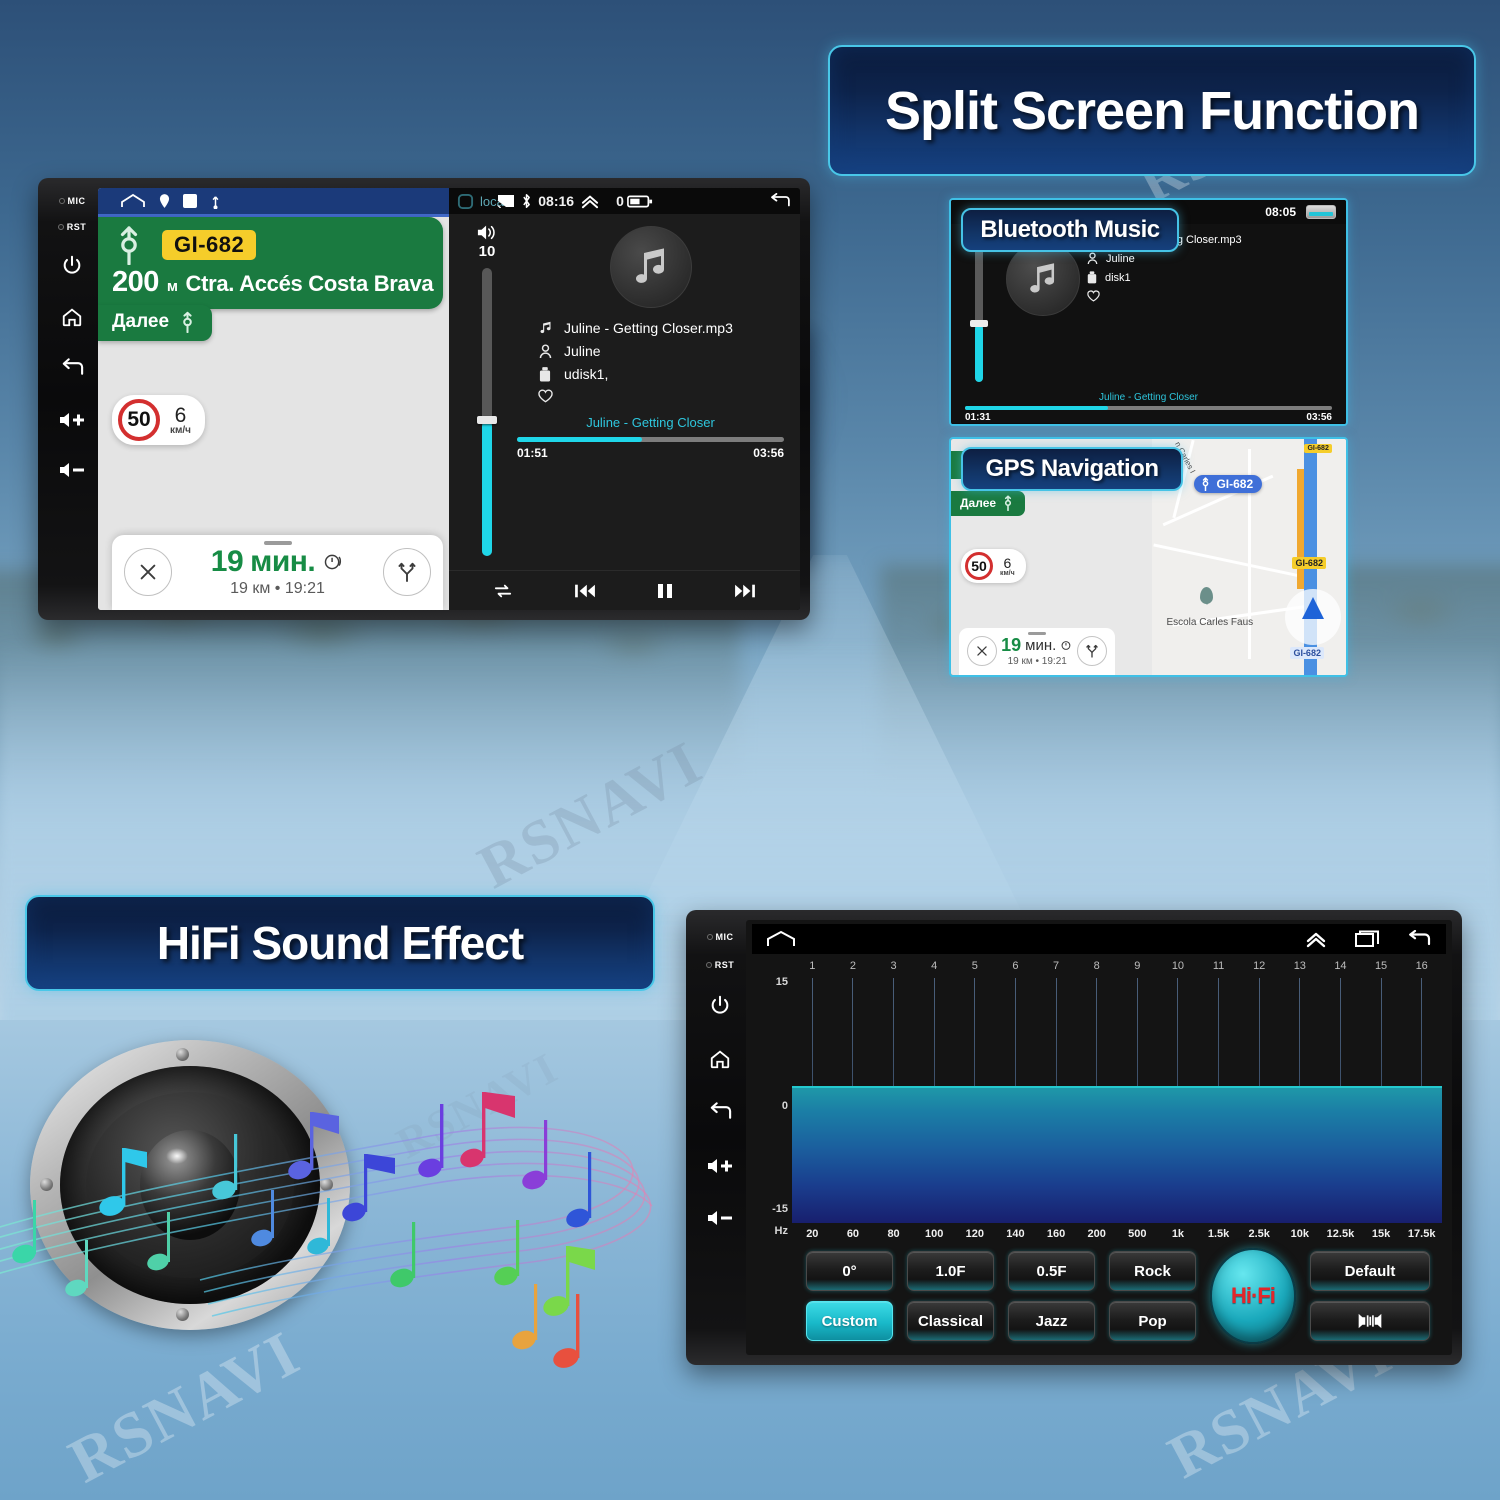 The height and width of the screenshot is (1500, 1500). Describe the element at coordinates (1007, 566) in the screenshot. I see `gps-current-speed: 6 км/ч` at that location.